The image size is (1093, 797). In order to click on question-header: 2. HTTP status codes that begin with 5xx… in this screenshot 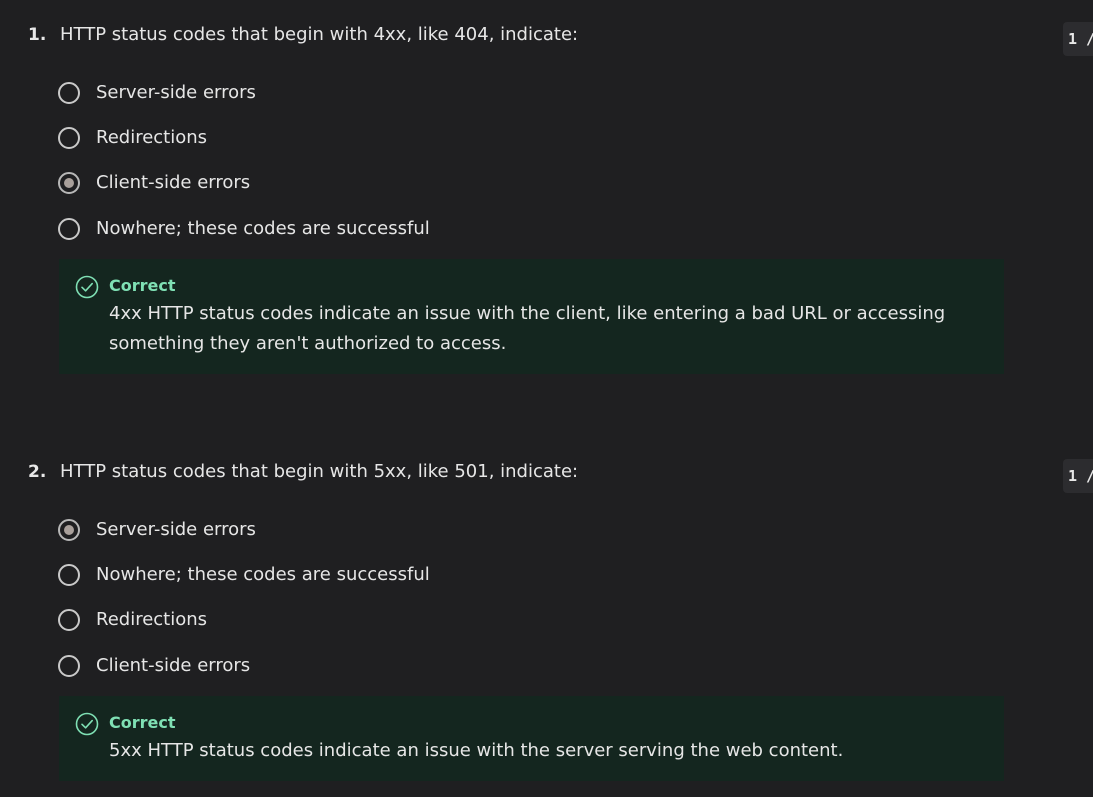, I will do `click(546, 475)`.